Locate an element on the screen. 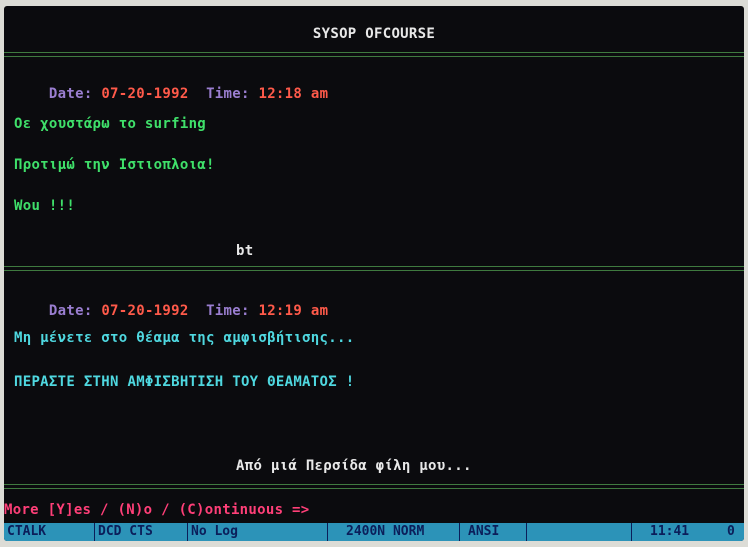 The image size is (748, 547). footer-separator is located at coordinates (374, 486).